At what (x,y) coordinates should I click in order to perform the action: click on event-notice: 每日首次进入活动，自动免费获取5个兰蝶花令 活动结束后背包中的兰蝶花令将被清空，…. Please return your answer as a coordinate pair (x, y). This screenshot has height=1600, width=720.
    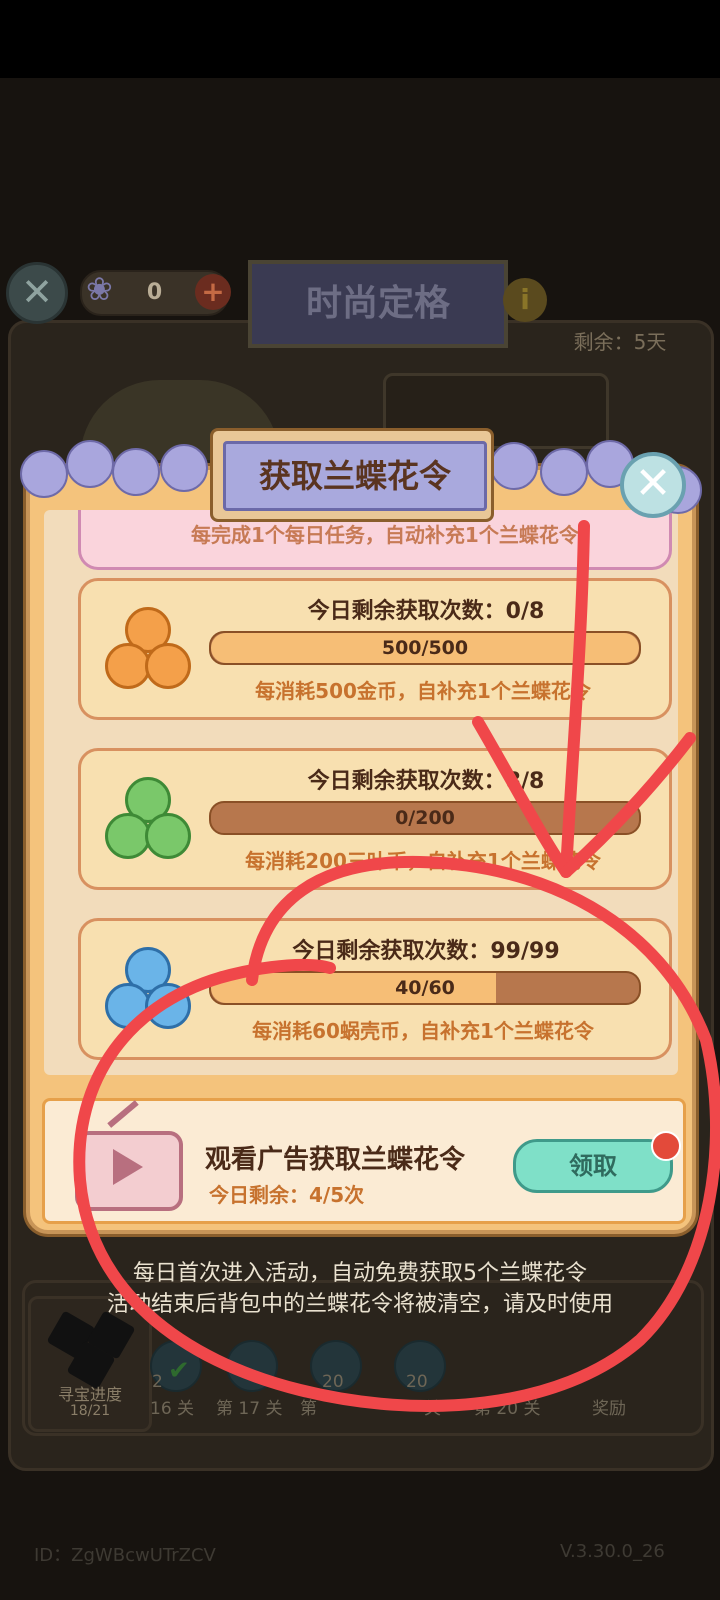
    Looking at the image, I should click on (360, 1289).